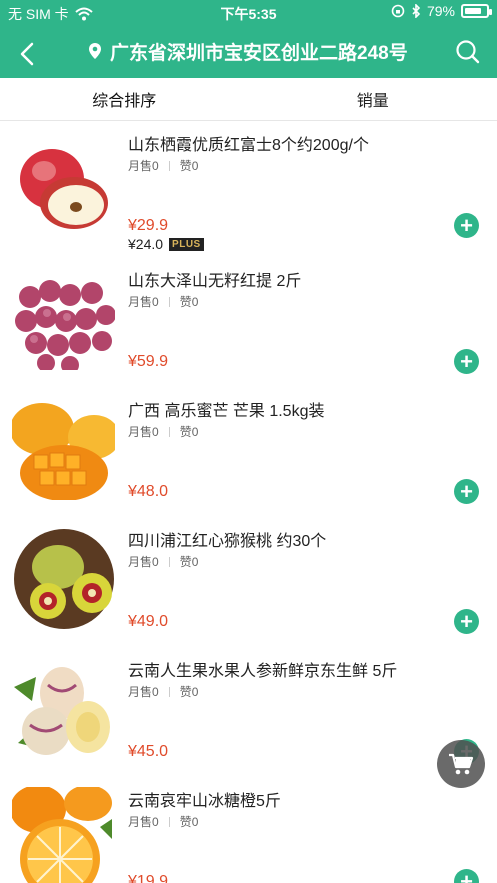 This screenshot has height=883, width=497. I want to click on battery-level, so click(473, 11).